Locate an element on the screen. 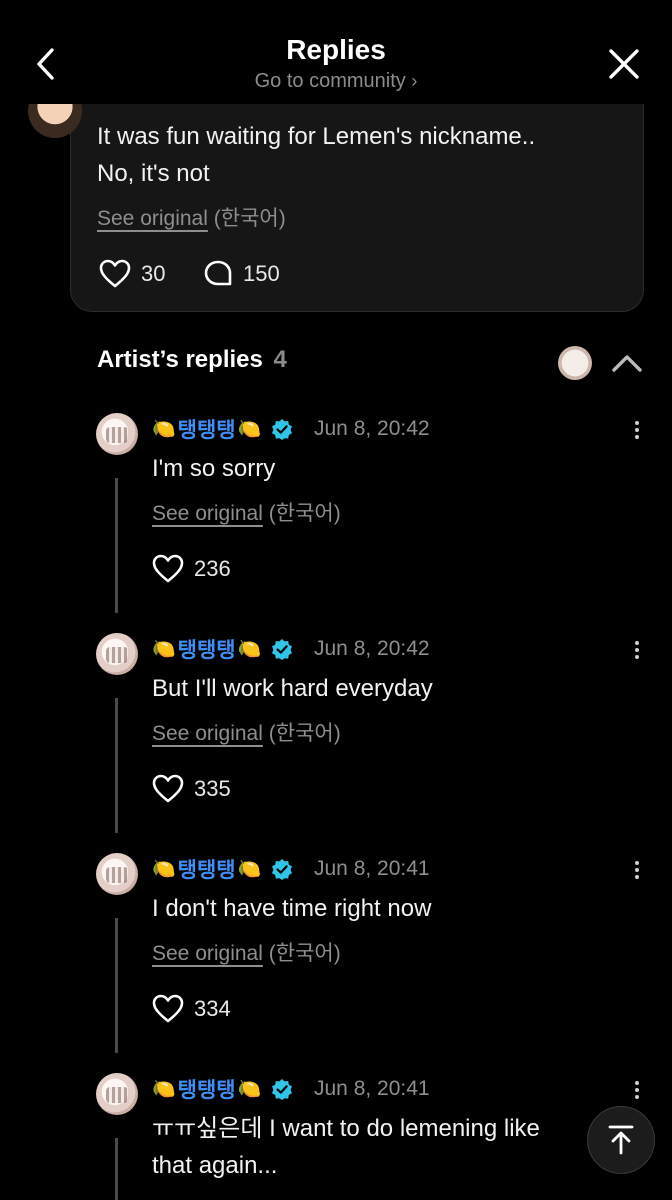 Image resolution: width=672 pixels, height=1200 pixels. post-text-line2: No, it's not is located at coordinates (153, 173).